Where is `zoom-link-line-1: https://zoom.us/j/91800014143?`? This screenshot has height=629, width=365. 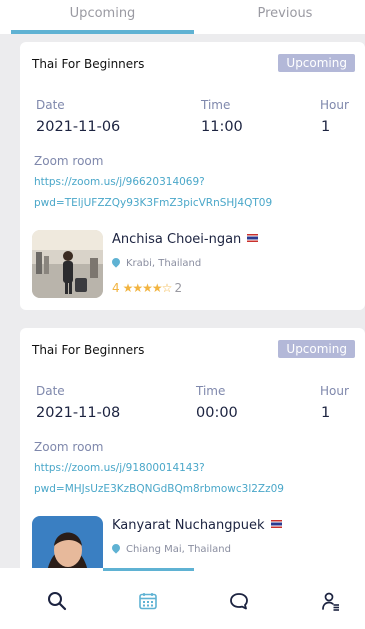
zoom-link-line-1: https://zoom.us/j/91800014143? is located at coordinates (184, 468).